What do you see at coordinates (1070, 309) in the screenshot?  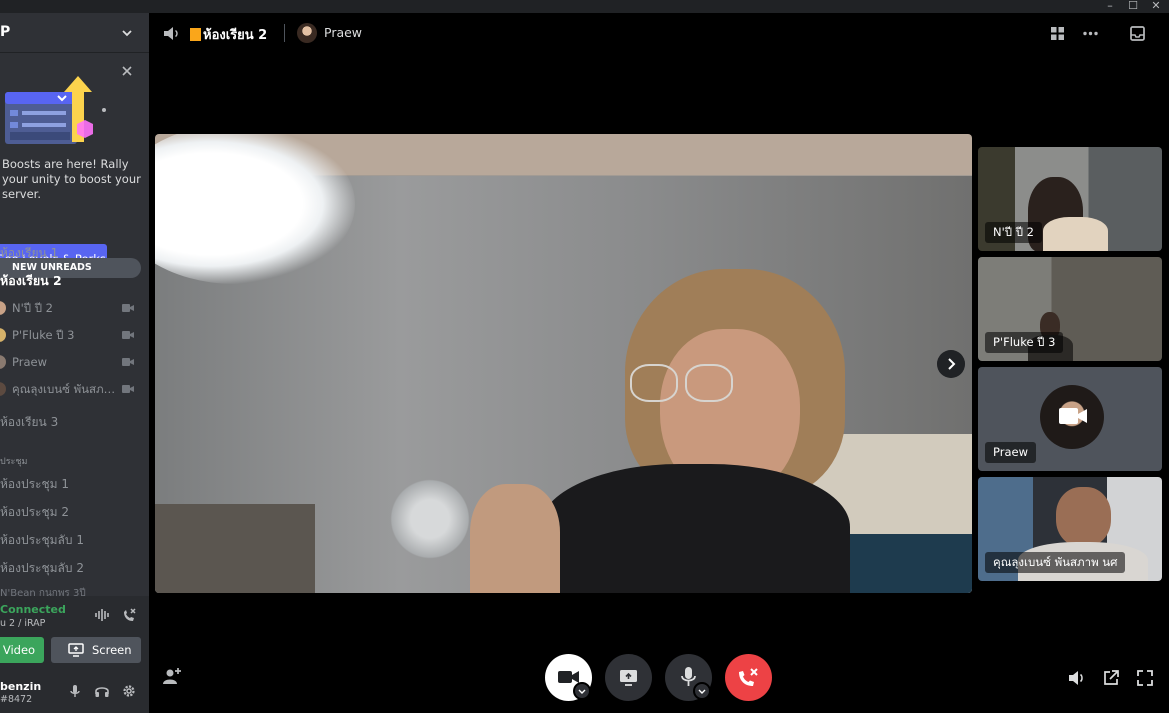 I see `participant-tile: P'Fluke ปี 3` at bounding box center [1070, 309].